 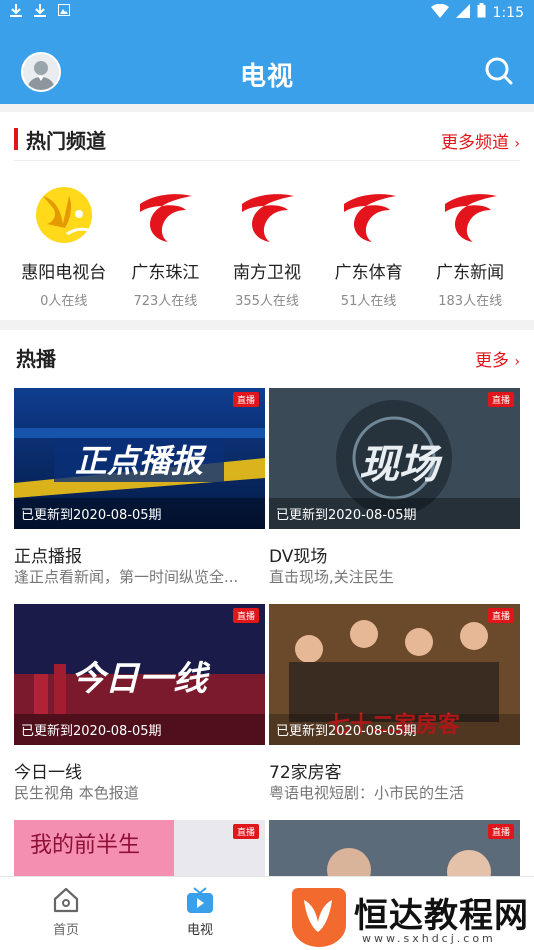 I want to click on huiyang-logo, so click(x=63, y=215).